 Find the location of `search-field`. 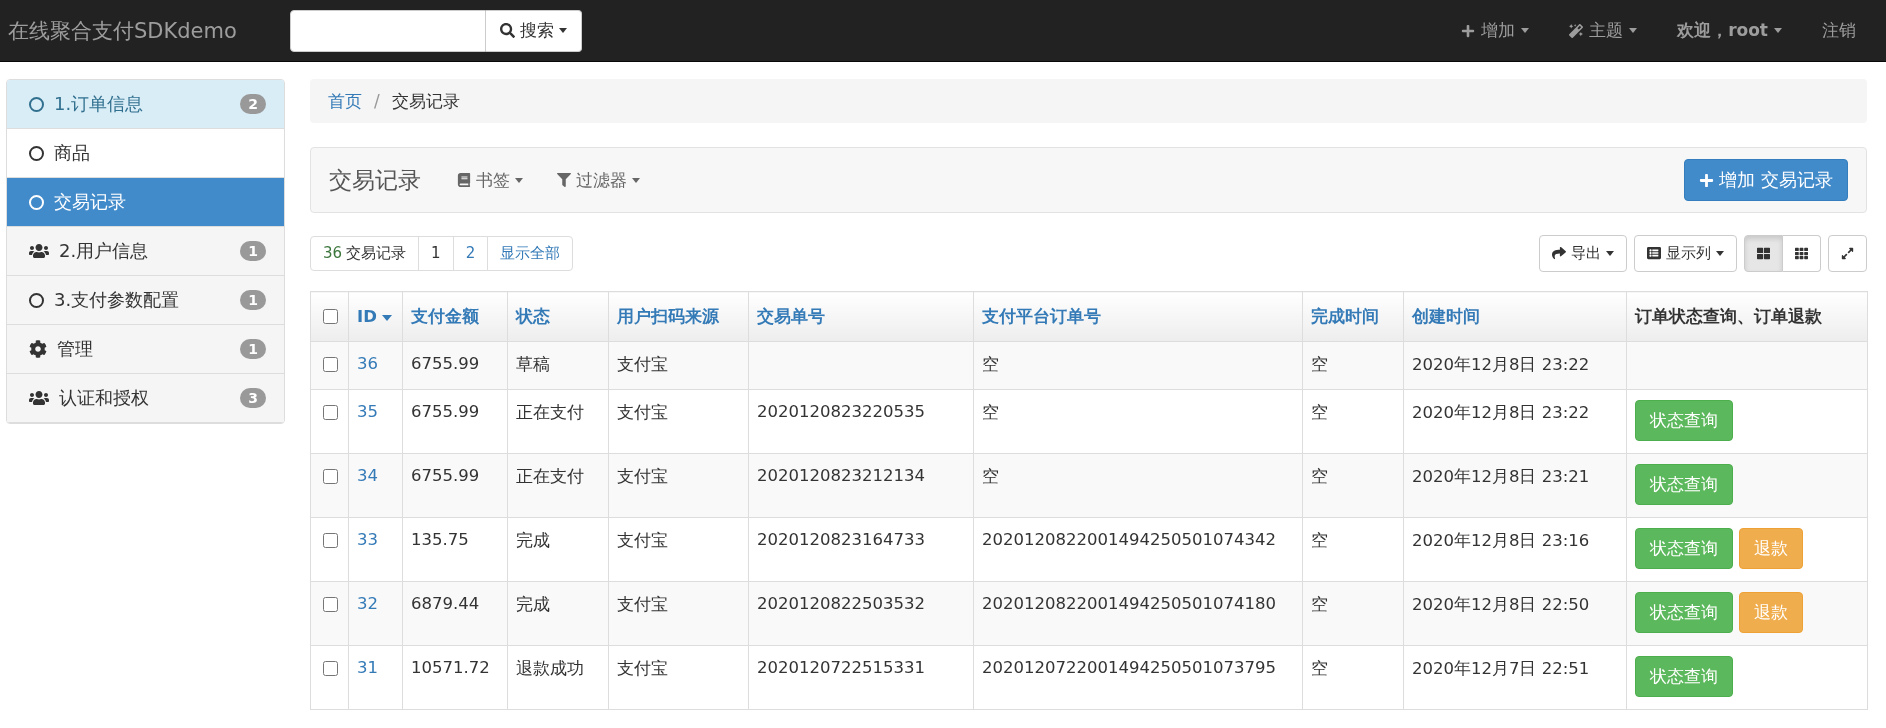

search-field is located at coordinates (388, 30).